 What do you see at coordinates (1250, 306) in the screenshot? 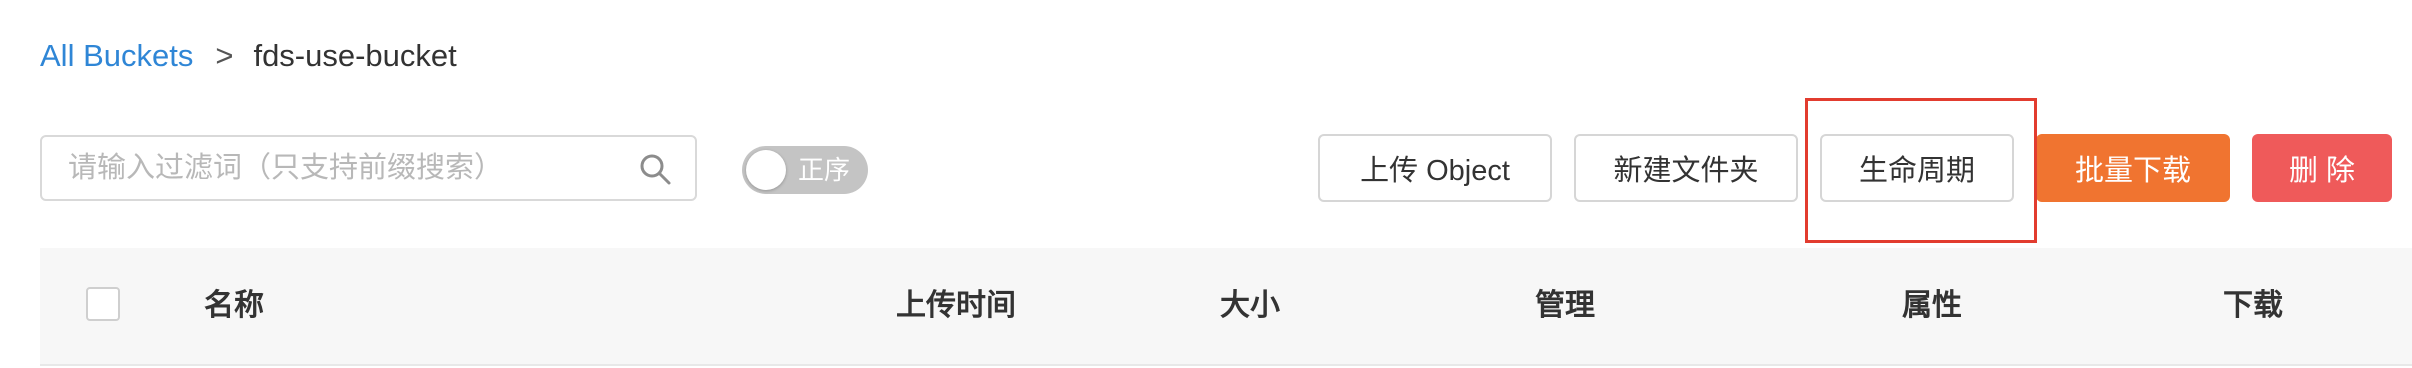
I see `column-header-size: 大小` at bounding box center [1250, 306].